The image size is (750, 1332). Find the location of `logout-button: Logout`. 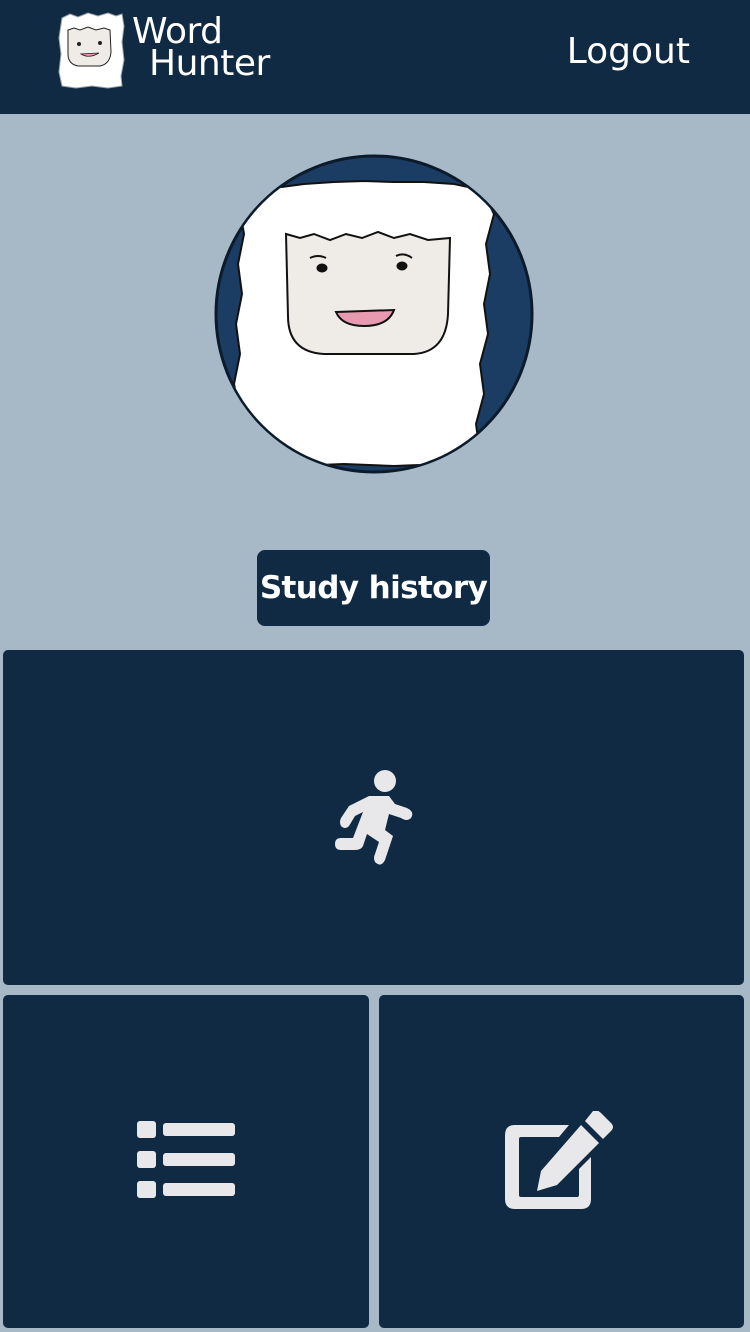

logout-button: Logout is located at coordinates (628, 52).